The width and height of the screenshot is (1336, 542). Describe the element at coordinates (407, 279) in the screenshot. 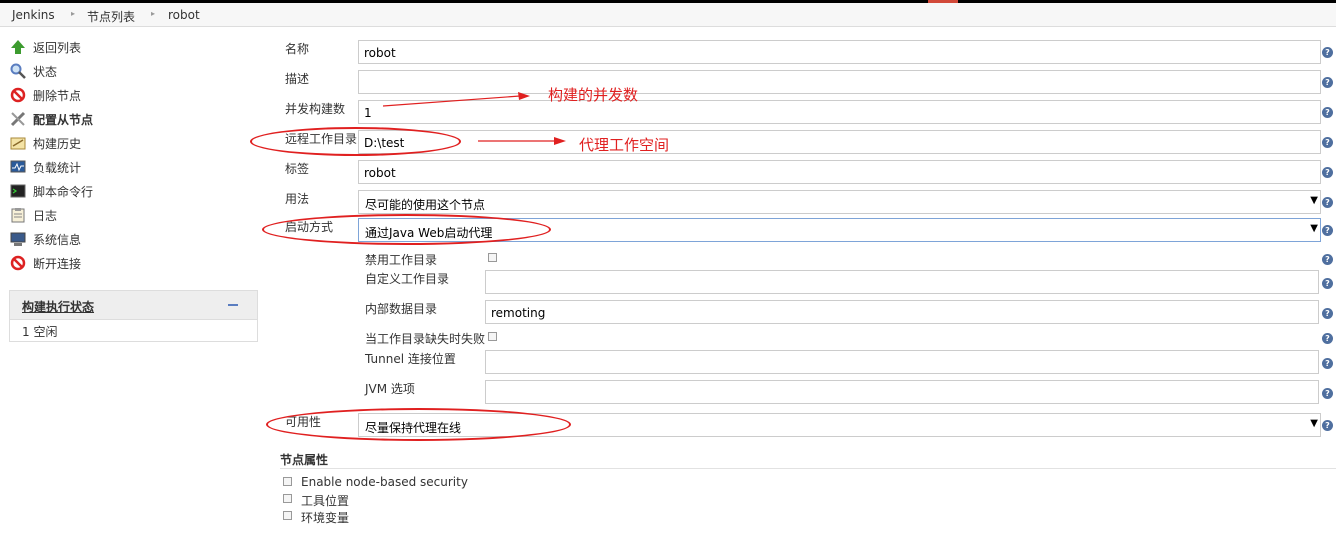

I see `custom-workdir-label: 自定义工作目录` at that location.